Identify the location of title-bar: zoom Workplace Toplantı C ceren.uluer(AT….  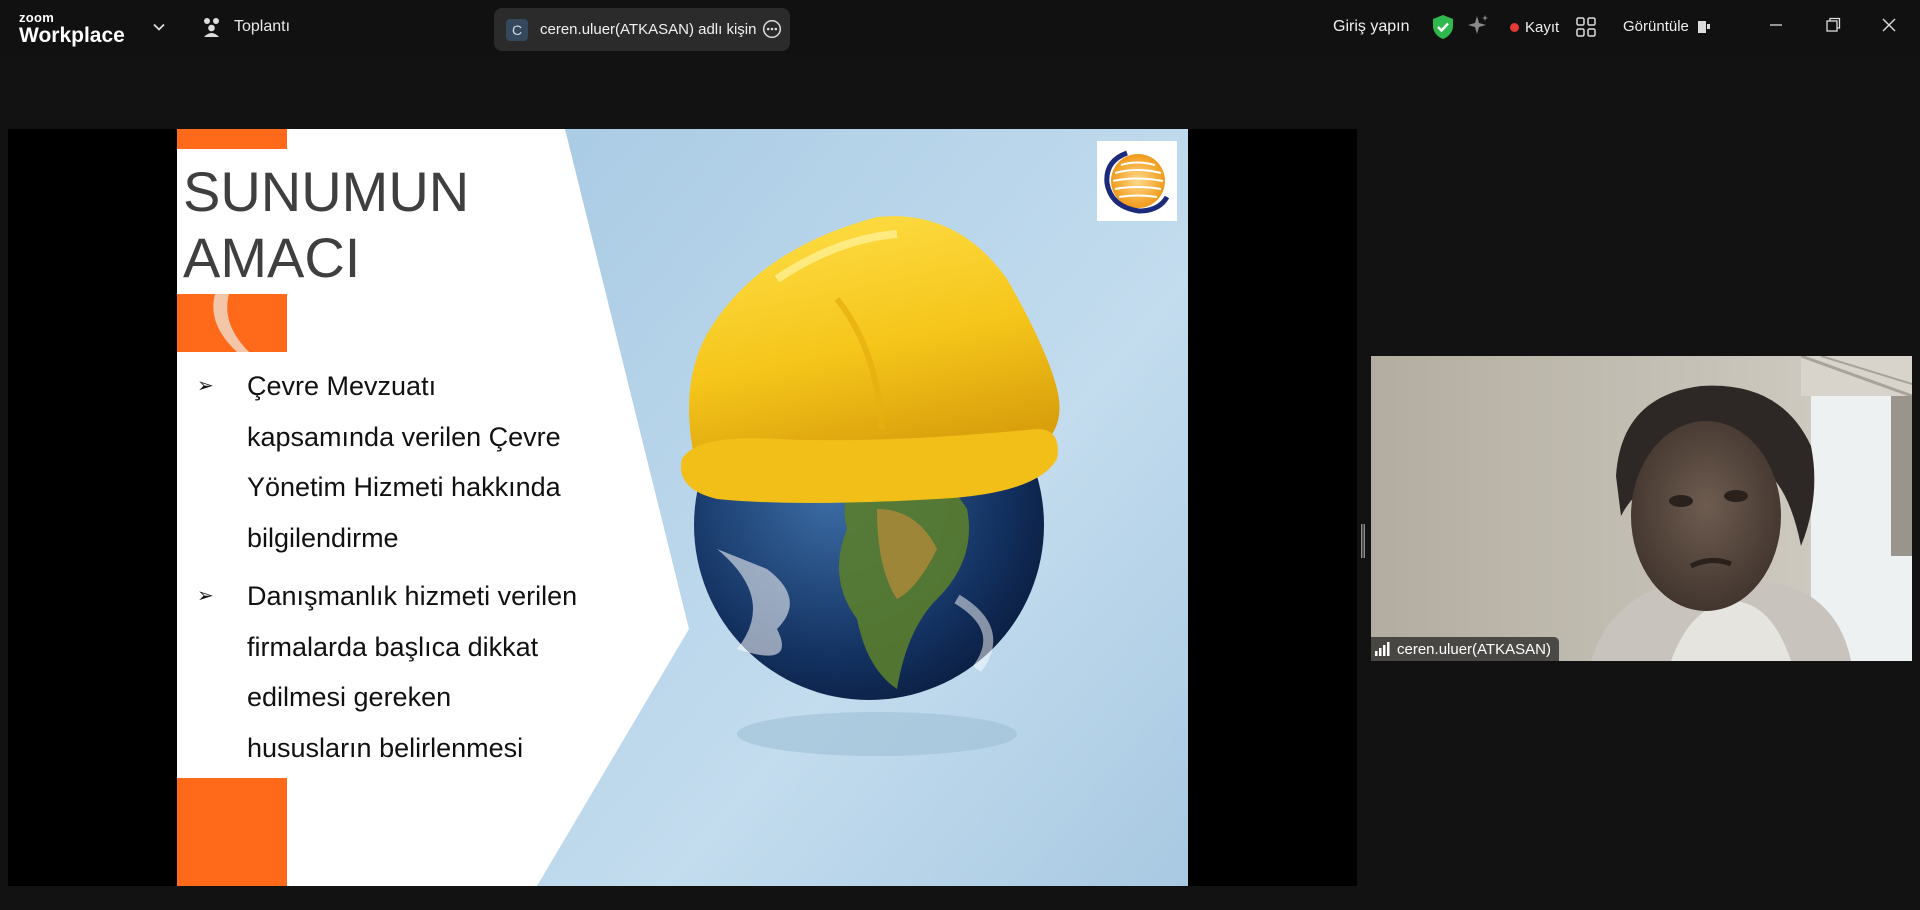
(960, 27).